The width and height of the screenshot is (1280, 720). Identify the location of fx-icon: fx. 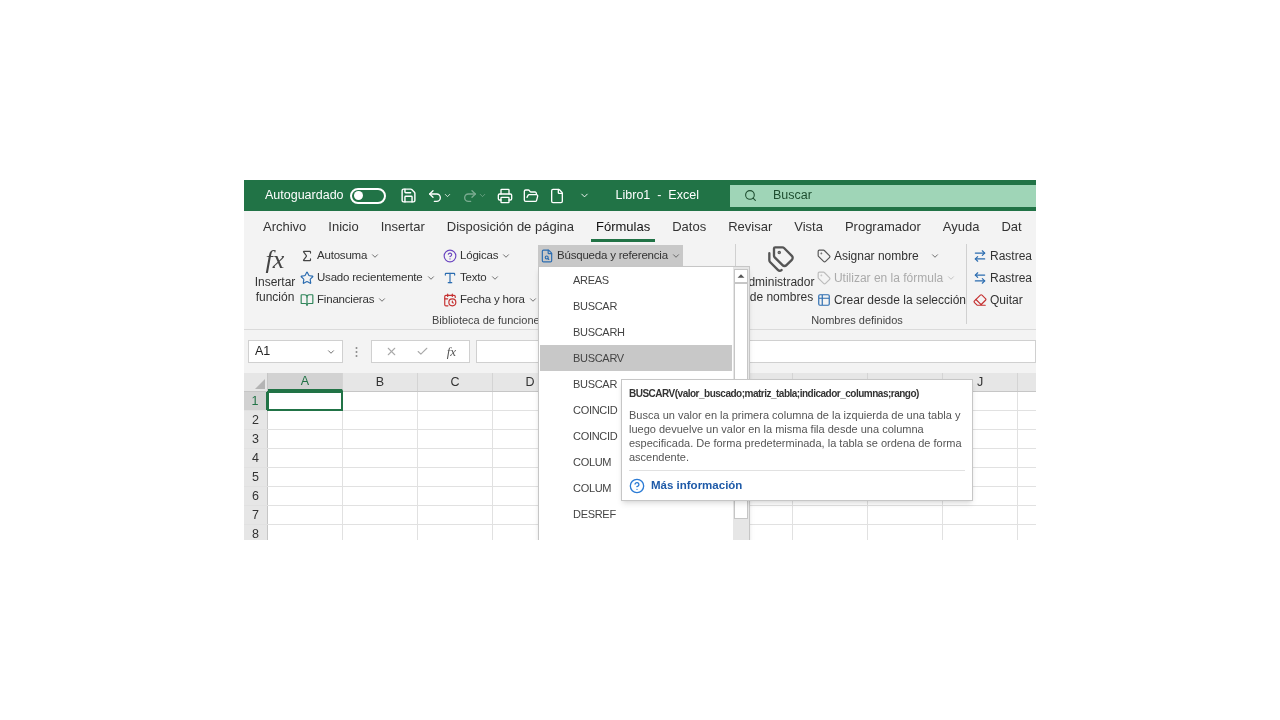
(275, 260).